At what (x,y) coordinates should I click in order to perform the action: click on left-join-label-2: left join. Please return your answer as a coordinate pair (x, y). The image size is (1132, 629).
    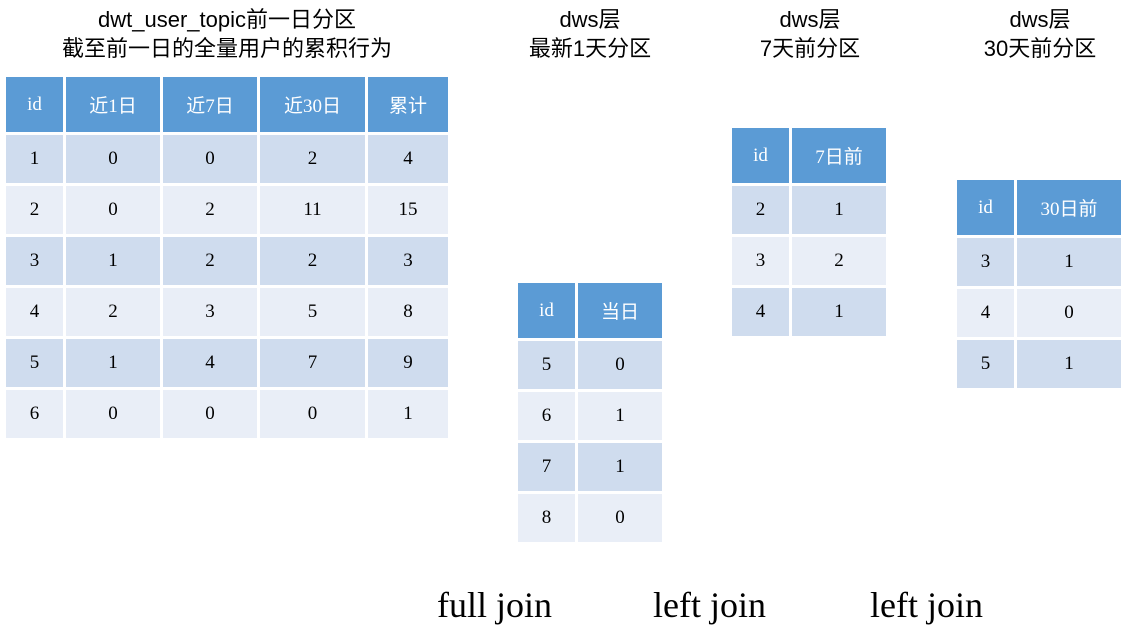
    Looking at the image, I should click on (926, 605).